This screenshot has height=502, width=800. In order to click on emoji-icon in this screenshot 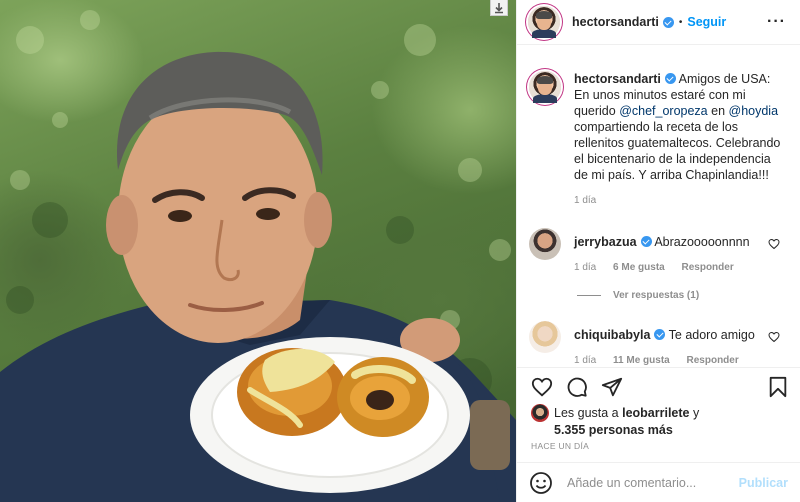, I will do `click(541, 483)`.